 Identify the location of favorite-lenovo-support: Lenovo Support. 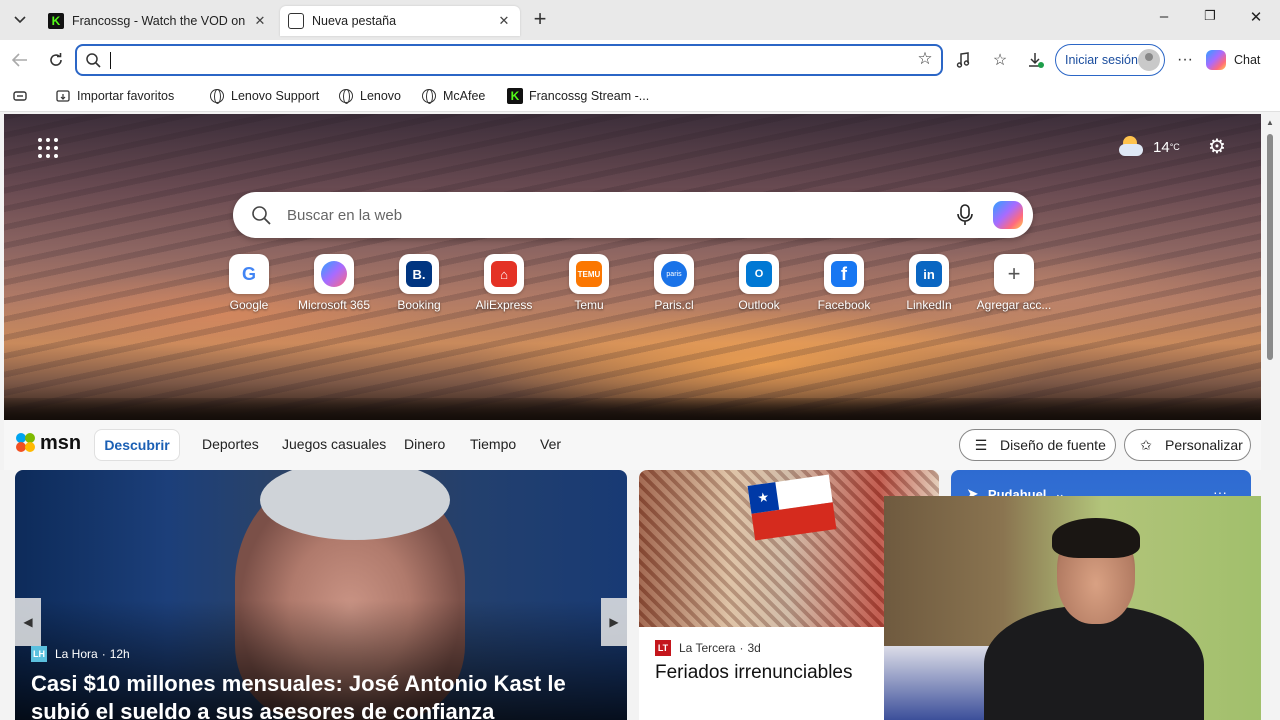
(264, 96).